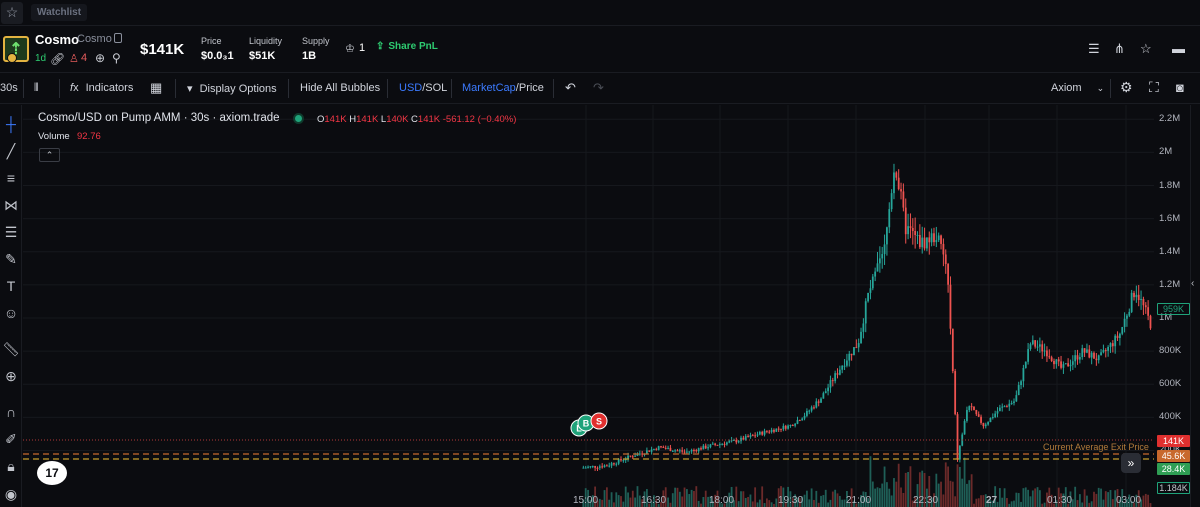  Describe the element at coordinates (11, 124) in the screenshot. I see `crosshair-icon: ┼` at that location.